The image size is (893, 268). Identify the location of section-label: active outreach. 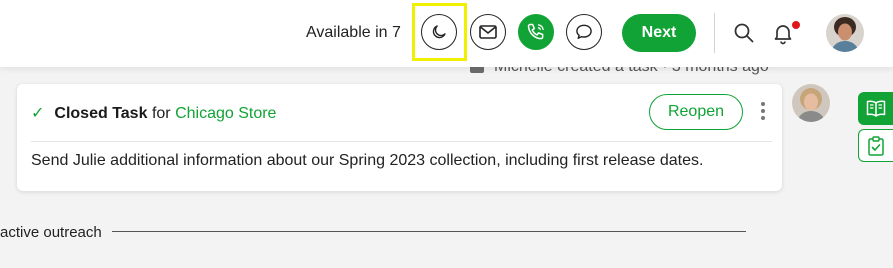
(51, 232).